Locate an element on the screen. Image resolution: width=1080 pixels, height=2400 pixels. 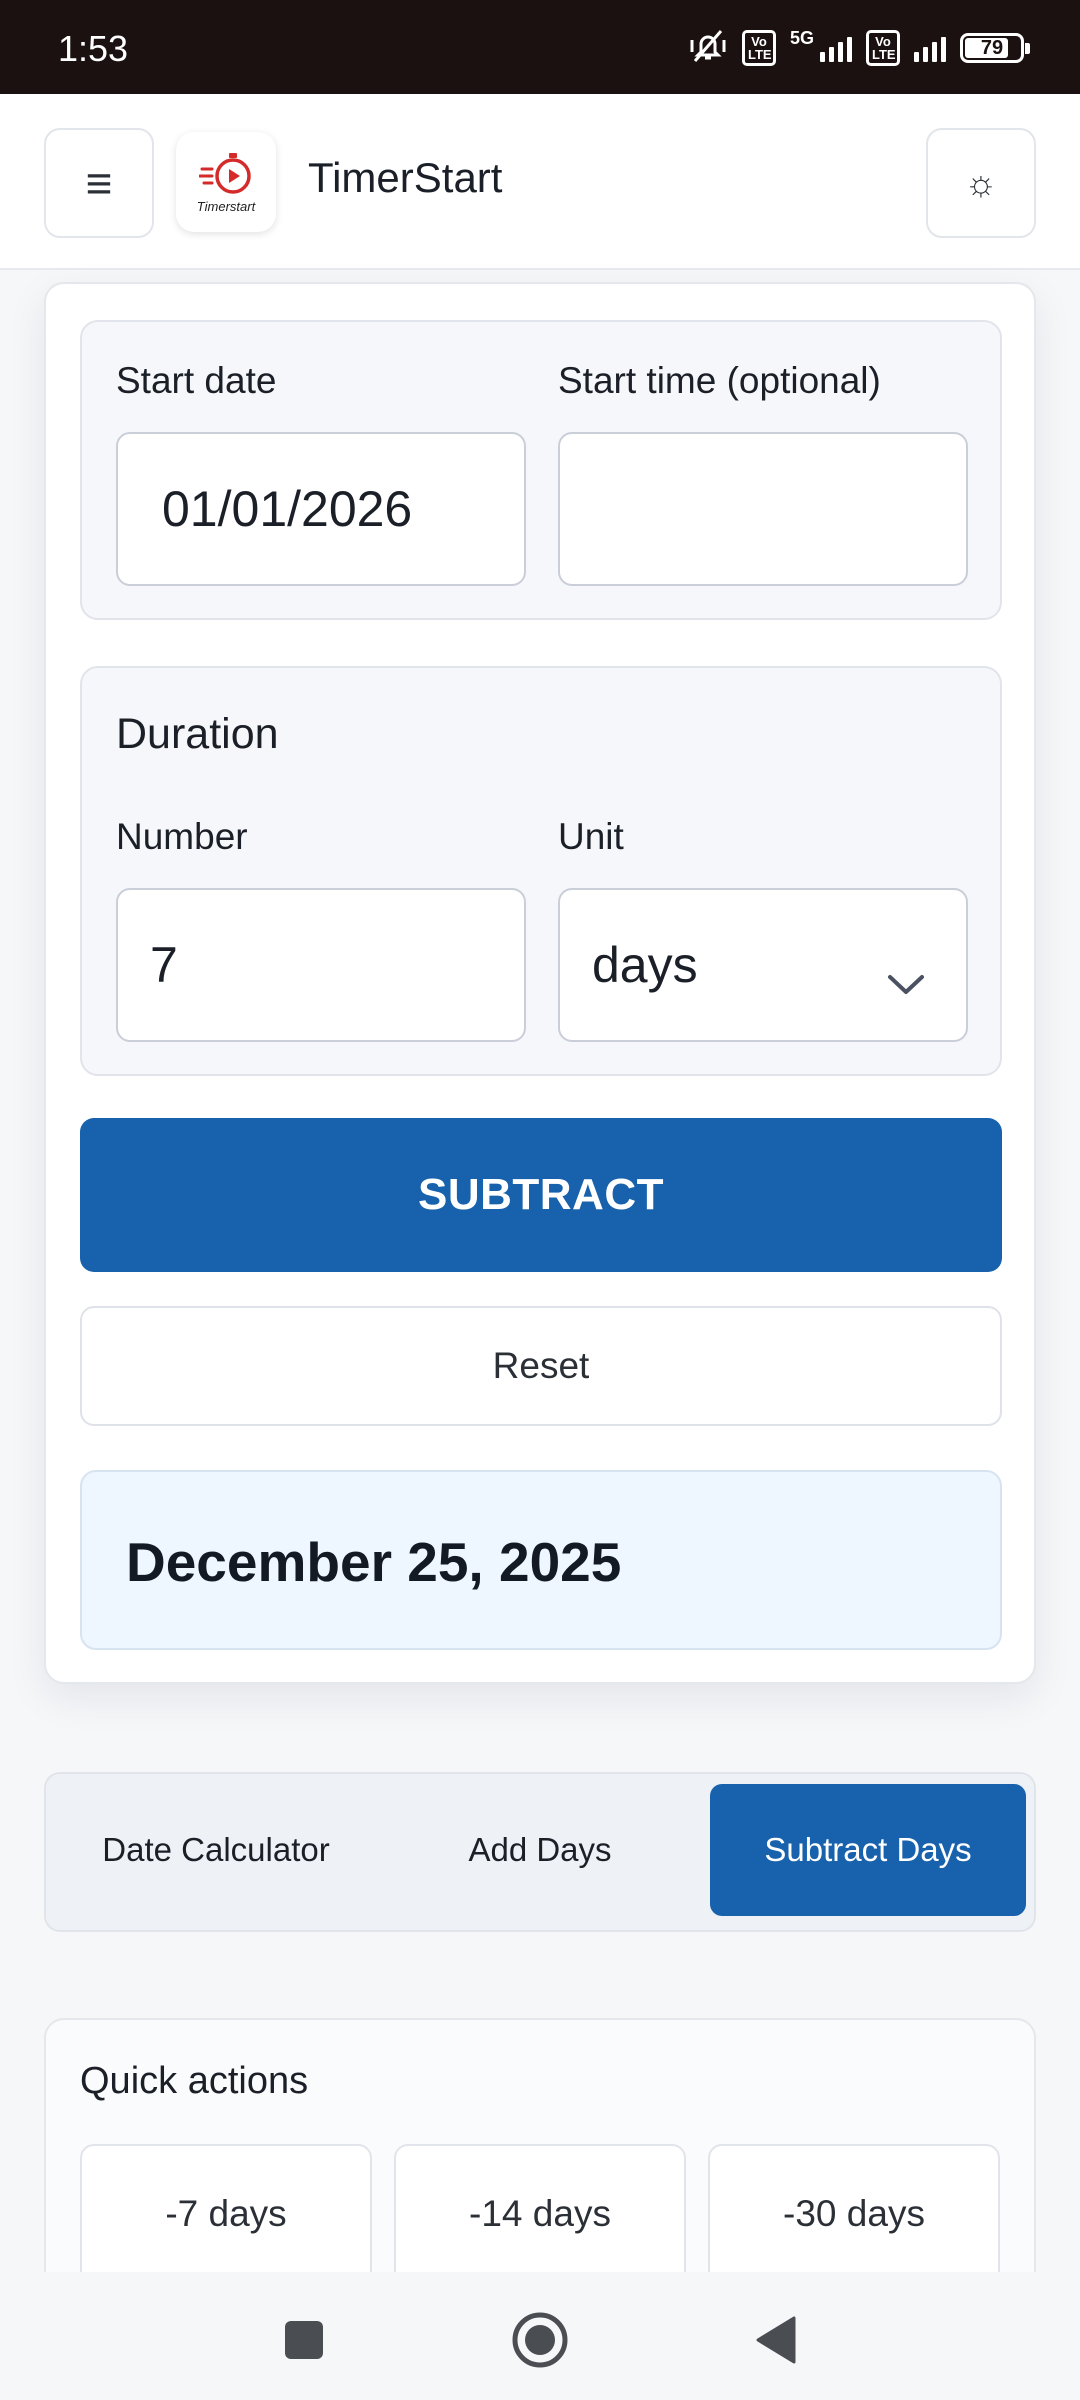
recents-icon is located at coordinates (304, 2340).